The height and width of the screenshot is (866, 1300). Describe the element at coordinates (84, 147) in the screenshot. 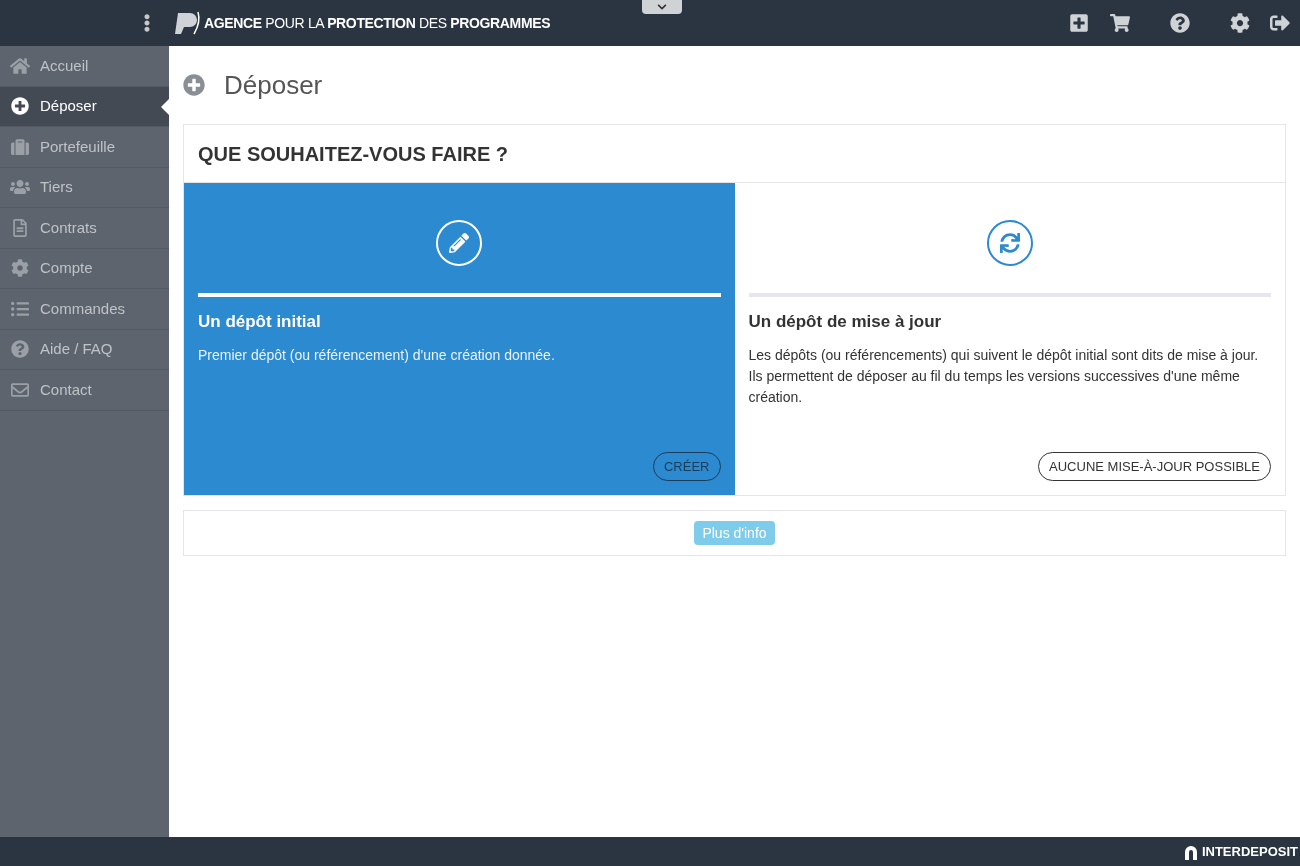

I see `sidebar-item: Portefeuille` at that location.